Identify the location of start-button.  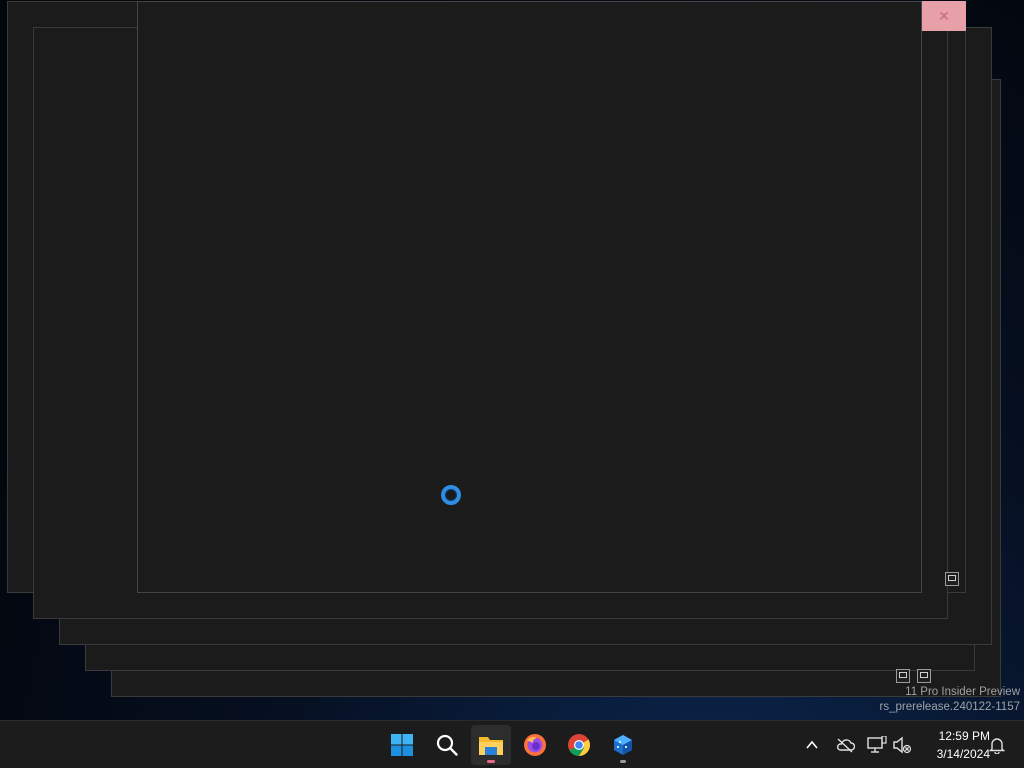
(402, 745).